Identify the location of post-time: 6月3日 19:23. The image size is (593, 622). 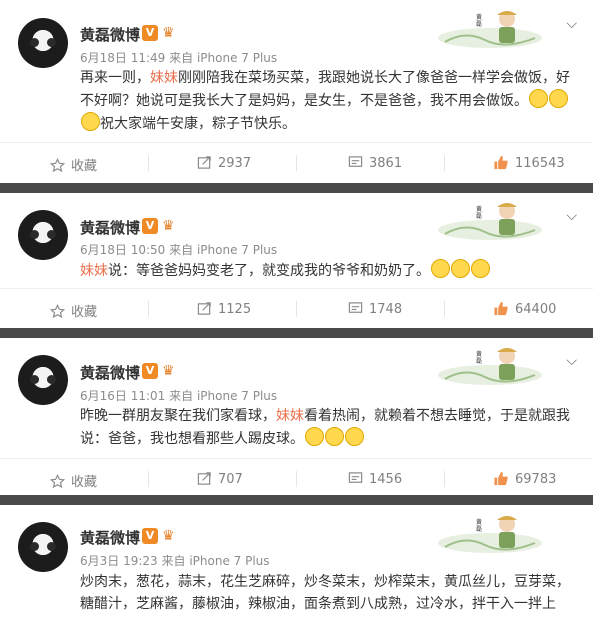
(119, 561).